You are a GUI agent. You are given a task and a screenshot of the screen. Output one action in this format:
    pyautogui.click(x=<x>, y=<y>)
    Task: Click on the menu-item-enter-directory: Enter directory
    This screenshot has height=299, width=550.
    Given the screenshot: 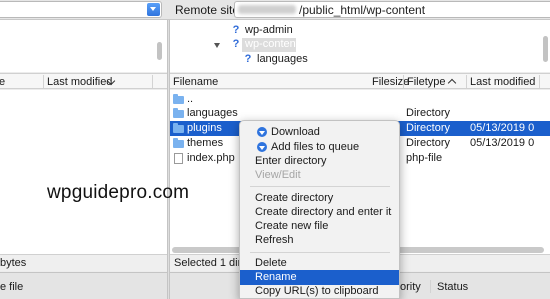 What is the action you would take?
    pyautogui.click(x=319, y=161)
    